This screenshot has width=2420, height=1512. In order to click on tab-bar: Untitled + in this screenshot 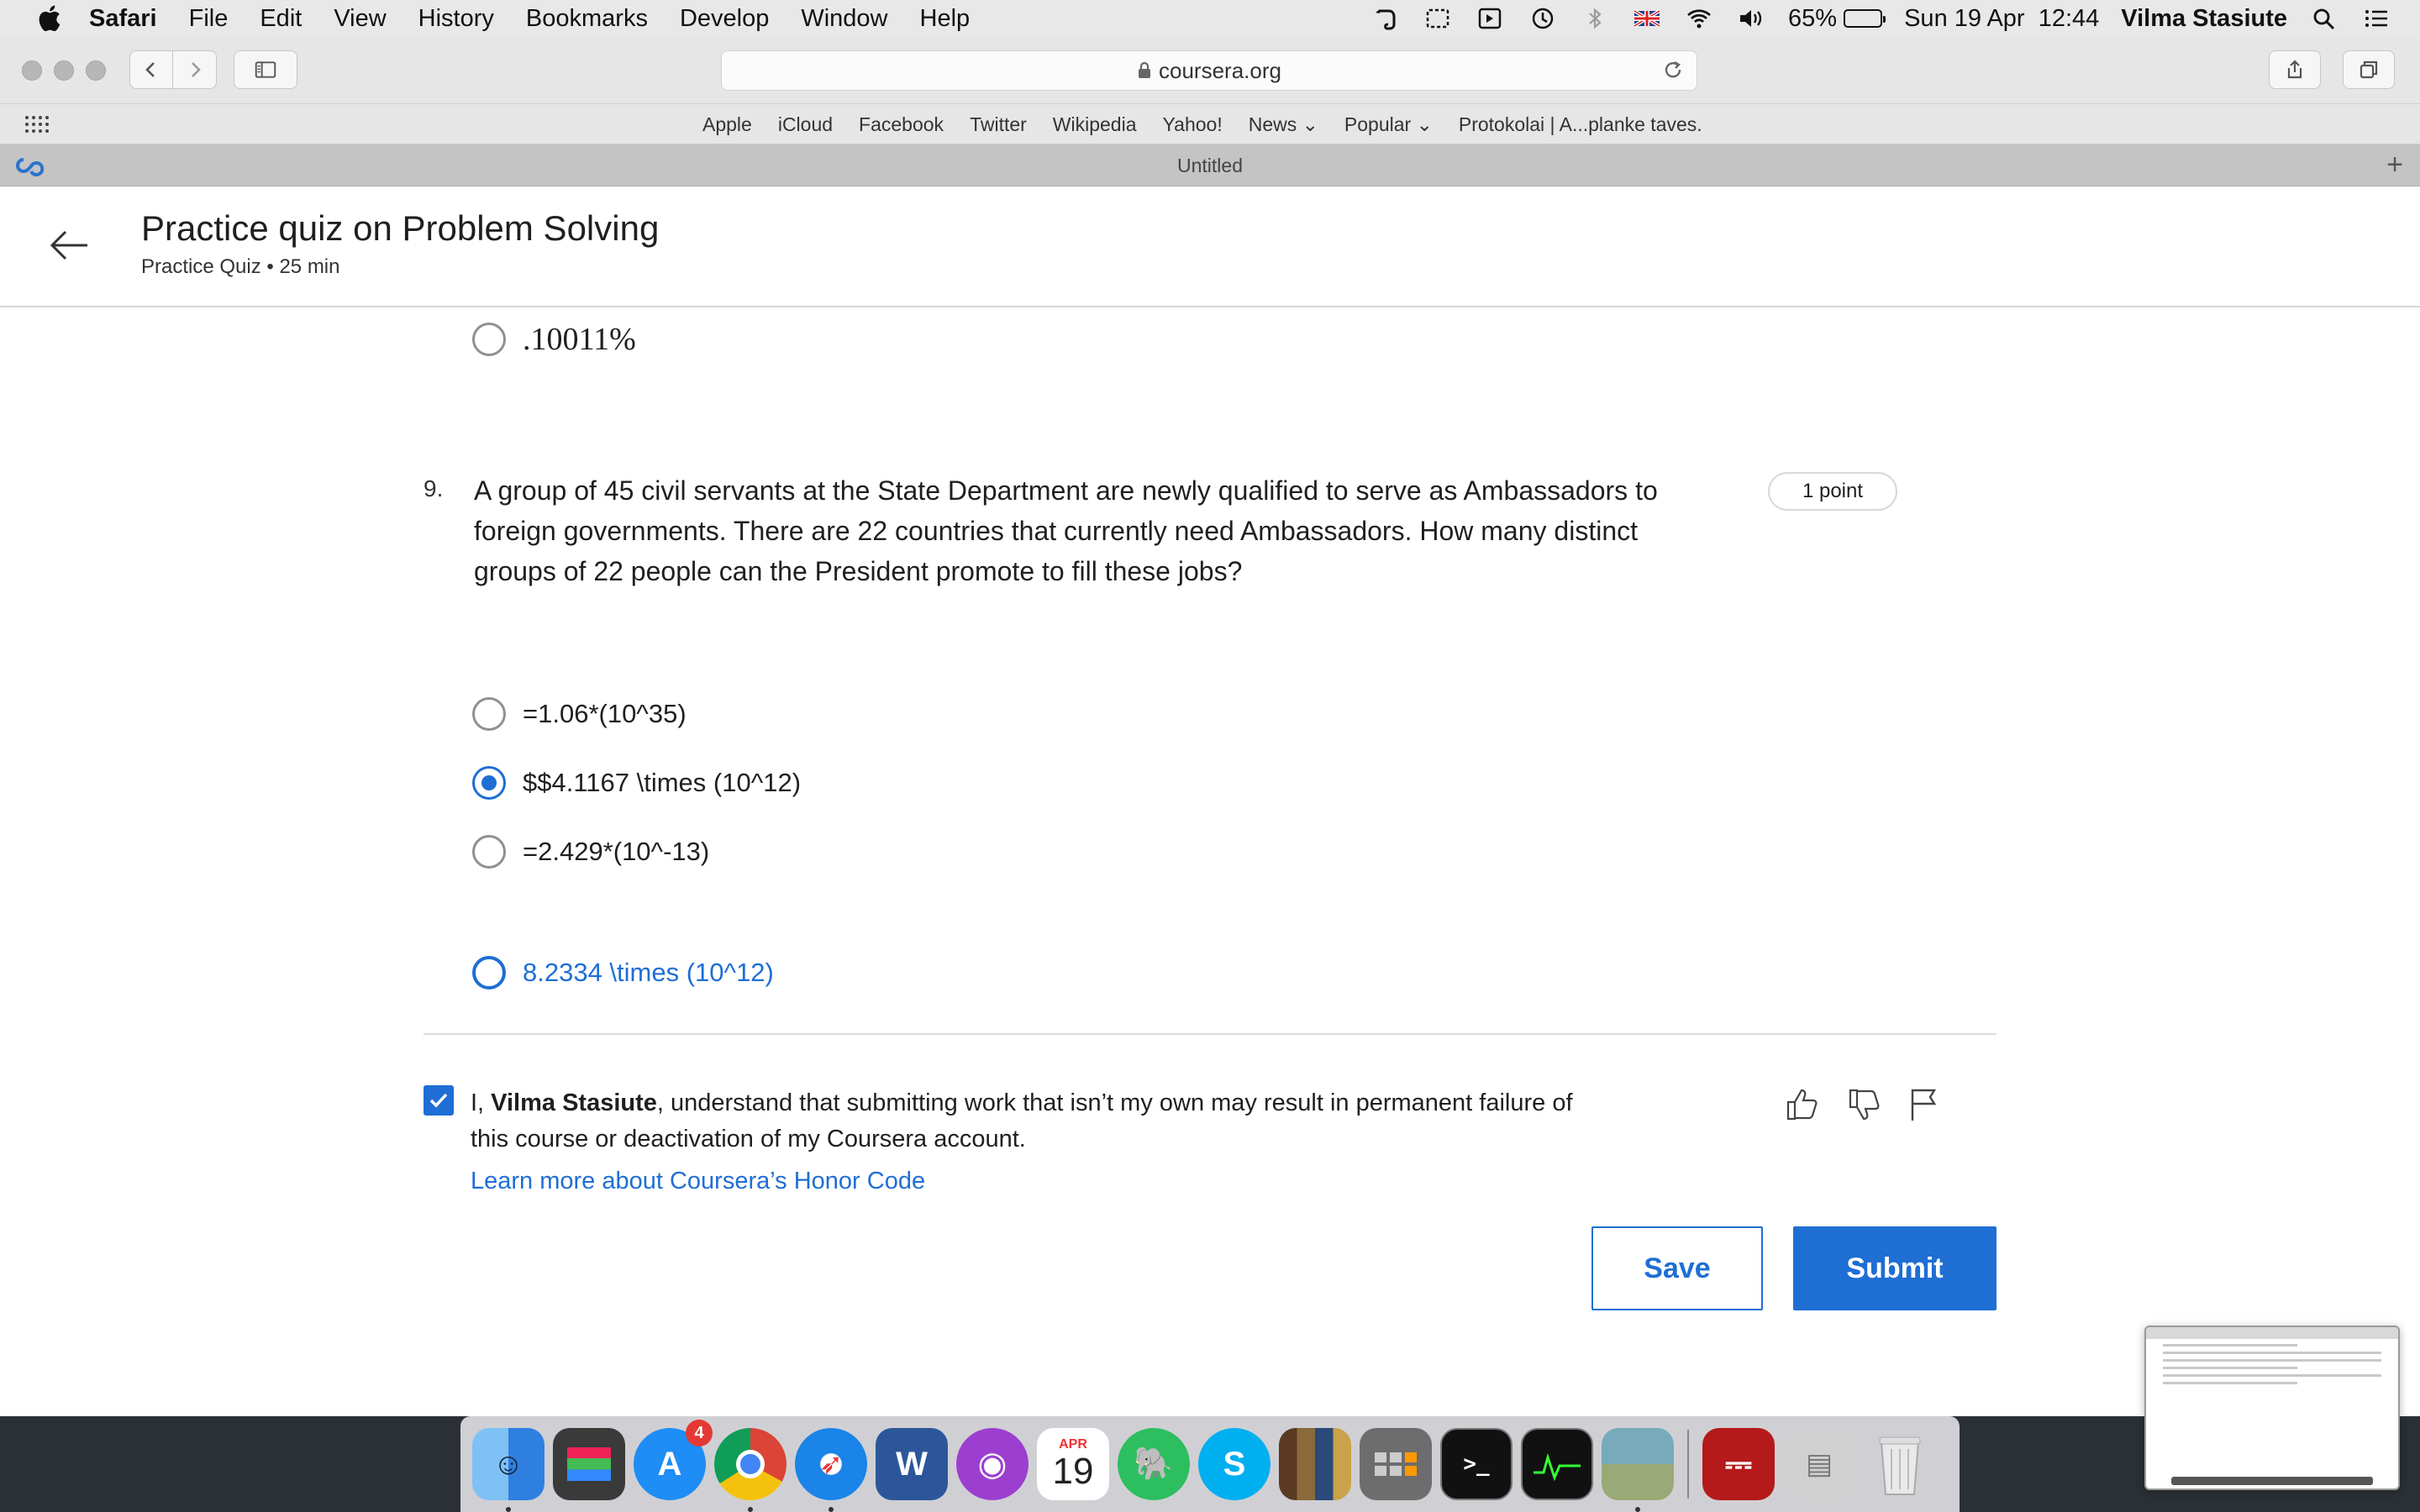, I will do `click(1210, 165)`.